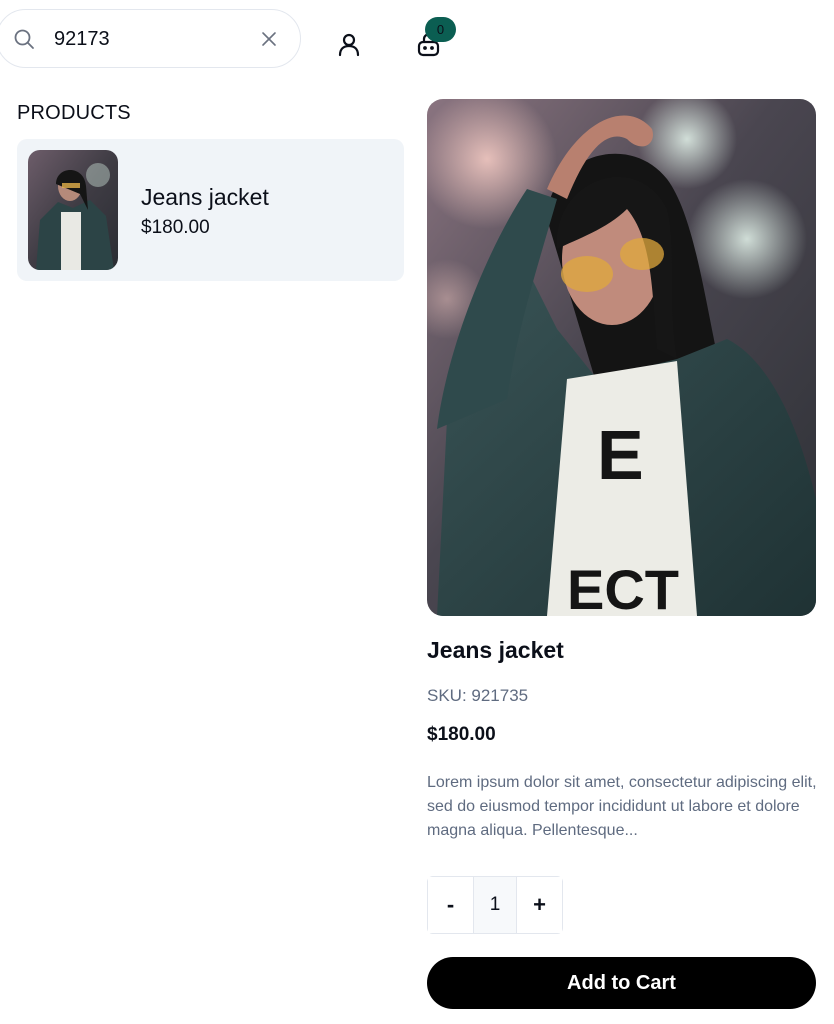 The width and height of the screenshot is (834, 1024). What do you see at coordinates (150, 38) in the screenshot?
I see `search-bar: 92173` at bounding box center [150, 38].